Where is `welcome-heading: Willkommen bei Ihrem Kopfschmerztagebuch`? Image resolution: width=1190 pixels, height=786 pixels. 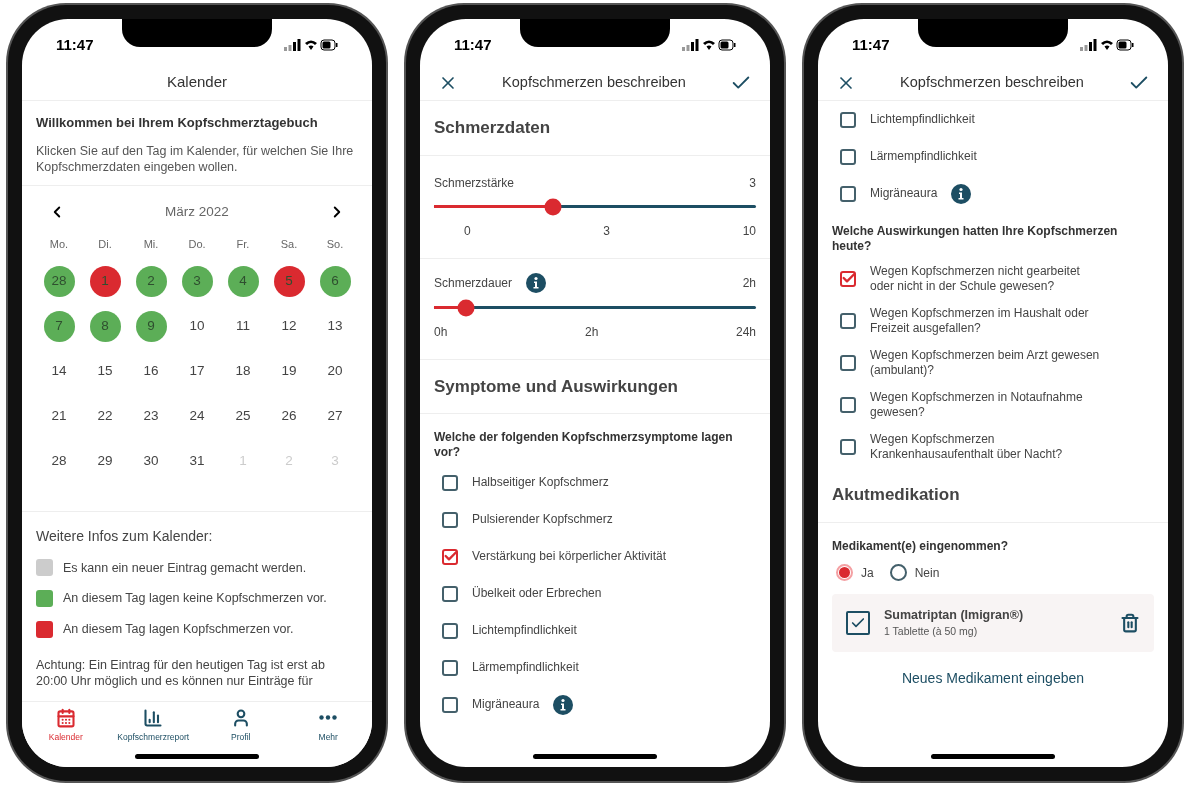
welcome-heading: Willkommen bei Ihrem Kopfschmerztagebuch is located at coordinates (177, 123).